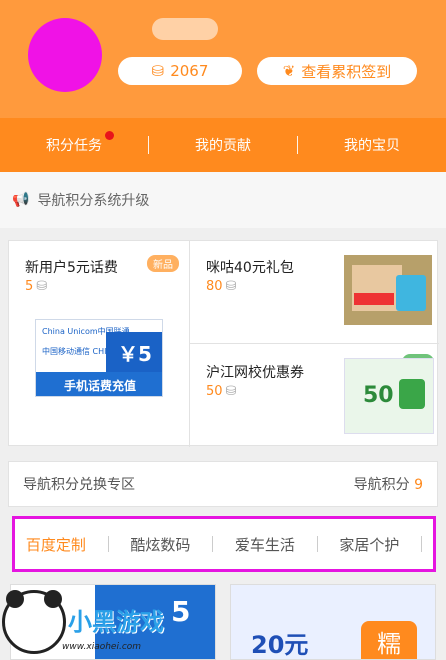  Describe the element at coordinates (99, 385) in the screenshot. I see `card-caption: 手机话费充值` at that location.